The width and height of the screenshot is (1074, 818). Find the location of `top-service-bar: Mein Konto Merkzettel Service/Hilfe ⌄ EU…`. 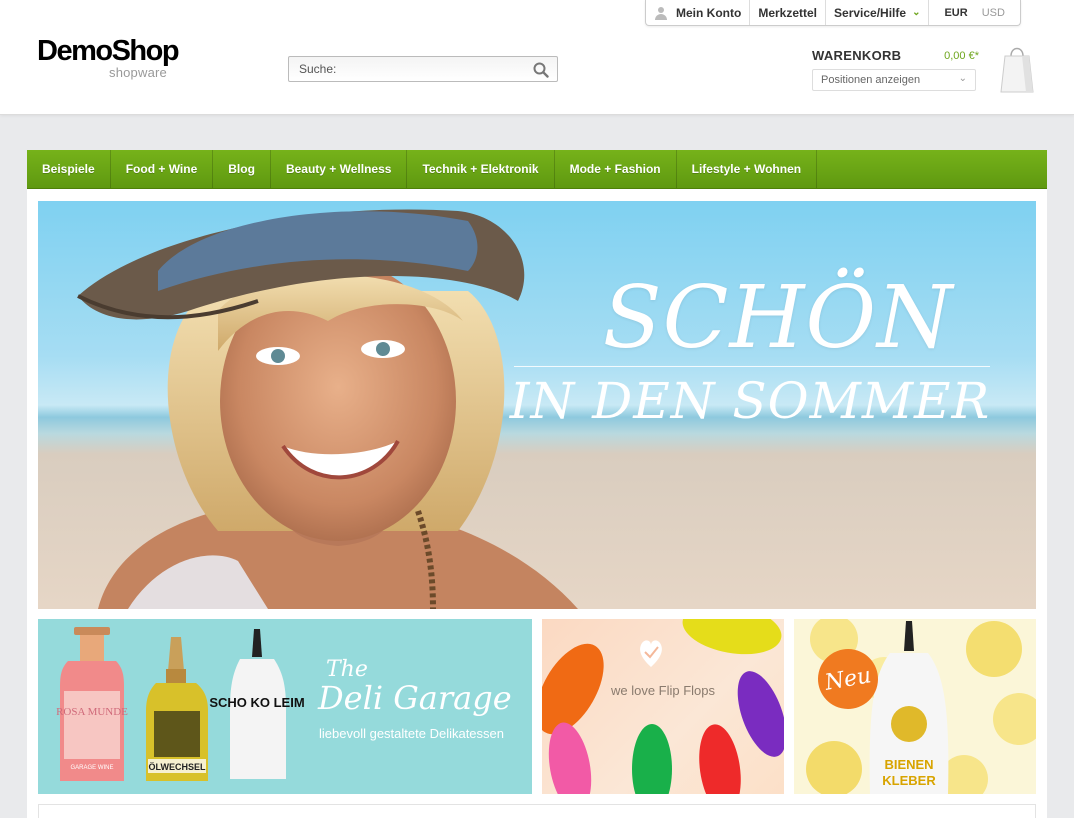

top-service-bar: Mein Konto Merkzettel Service/Hilfe ⌄ EU… is located at coordinates (833, 13).